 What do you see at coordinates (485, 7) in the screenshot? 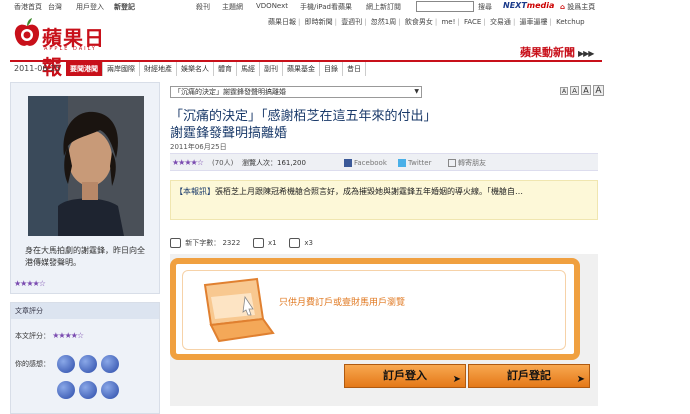
I see `search-button: 搜尋` at bounding box center [485, 7].